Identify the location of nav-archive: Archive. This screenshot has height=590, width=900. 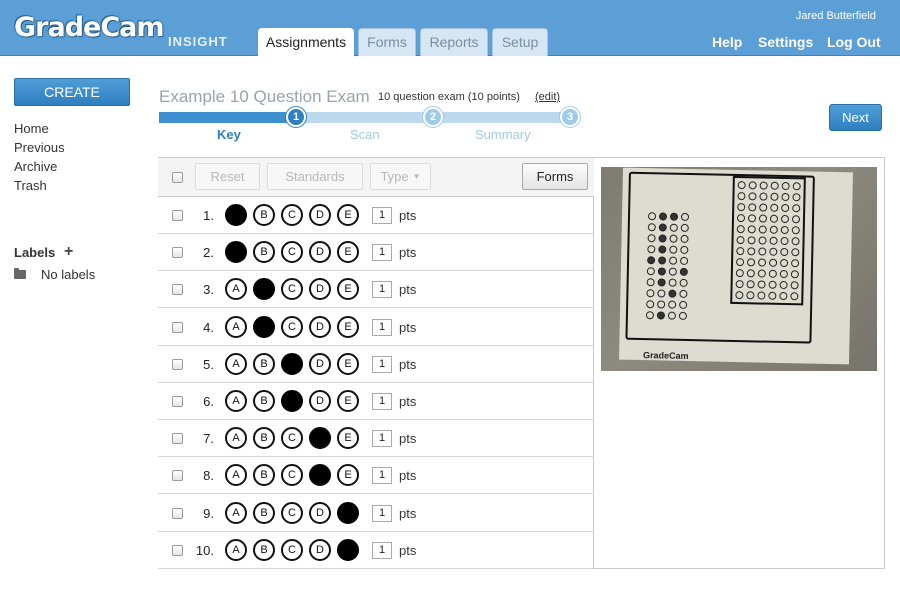
(35, 166).